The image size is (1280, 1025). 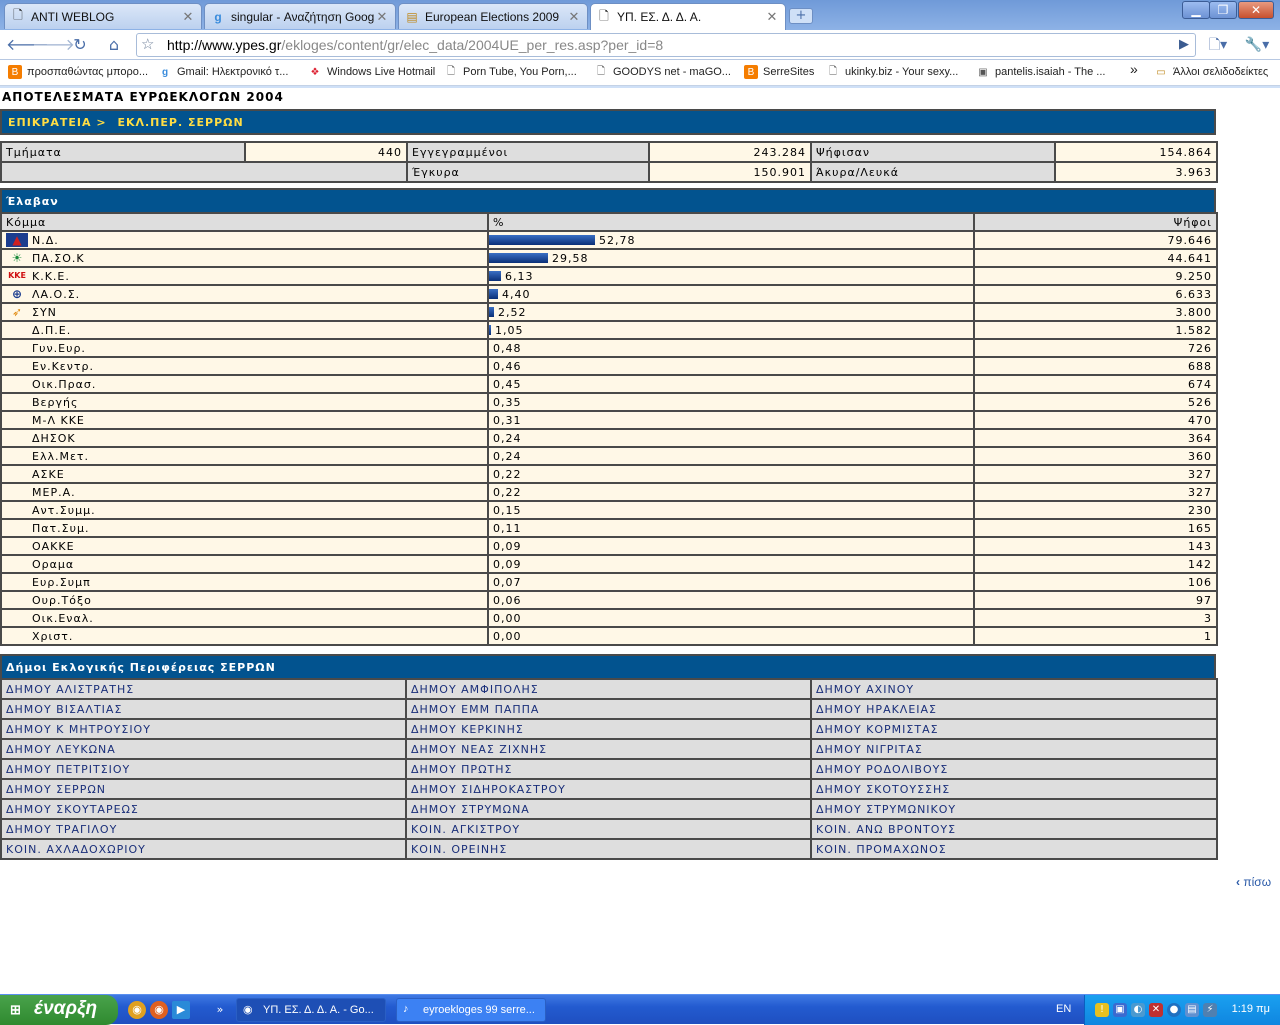 What do you see at coordinates (507, 600) in the screenshot?
I see `percent-label: 0,06` at bounding box center [507, 600].